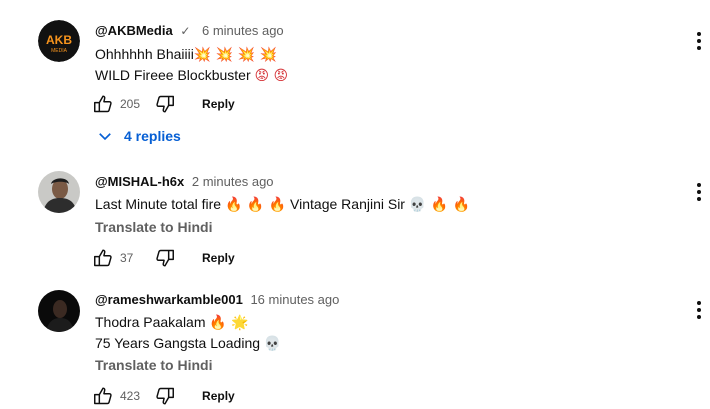 Image resolution: width=710 pixels, height=409 pixels. I want to click on avatar-logo-top: AKB, so click(59, 40).